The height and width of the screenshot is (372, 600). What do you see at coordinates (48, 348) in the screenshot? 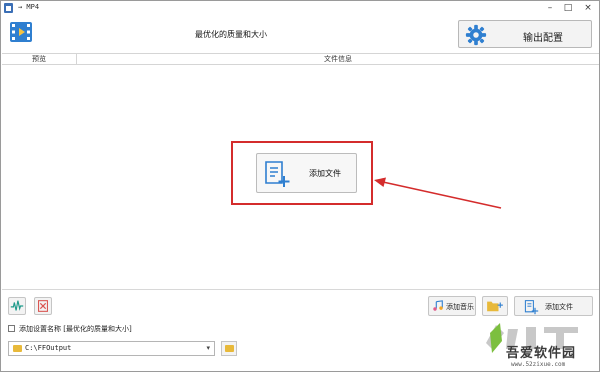
I see `output-path-value: C:\FFOutput` at bounding box center [48, 348].